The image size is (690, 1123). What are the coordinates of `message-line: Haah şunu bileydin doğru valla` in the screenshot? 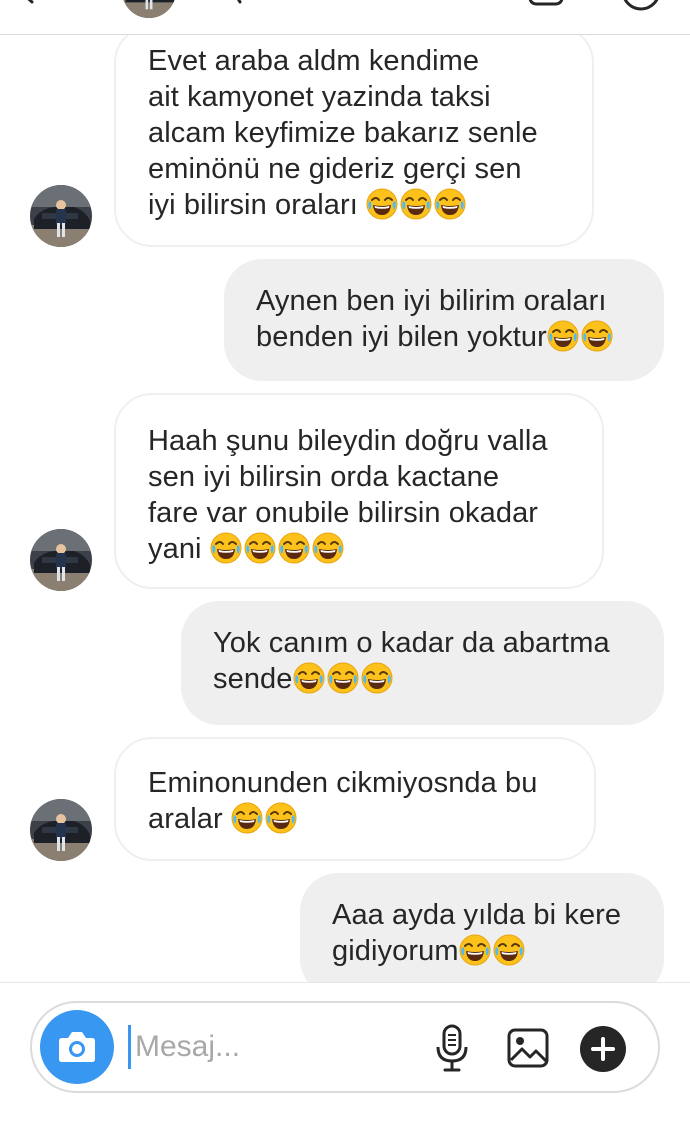 It's located at (348, 441).